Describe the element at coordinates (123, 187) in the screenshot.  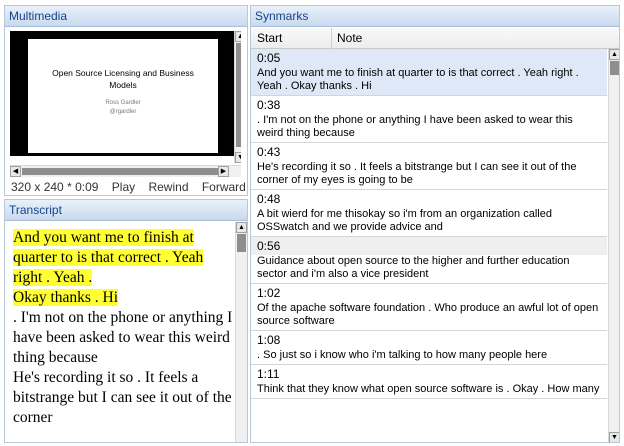
I see `play-button: Play` at that location.